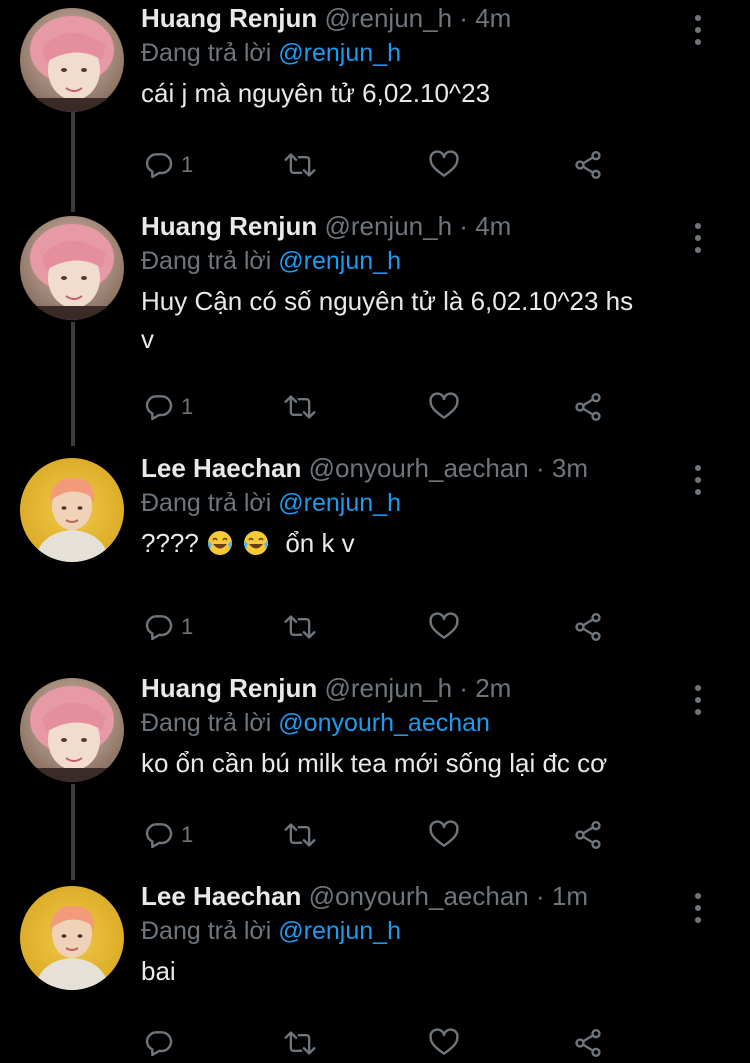 The image size is (750, 1063). Describe the element at coordinates (374, 763) in the screenshot. I see `tweet-text: ko ổn cần bú milk tea mới sống lại đc cơ` at that location.